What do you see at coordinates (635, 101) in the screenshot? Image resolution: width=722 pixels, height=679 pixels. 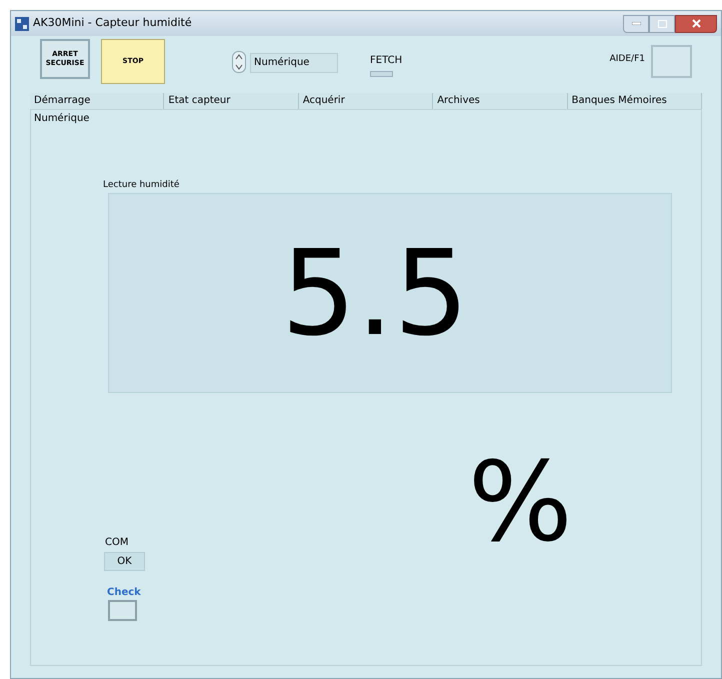 I see `tab: Banques Mémoires` at bounding box center [635, 101].